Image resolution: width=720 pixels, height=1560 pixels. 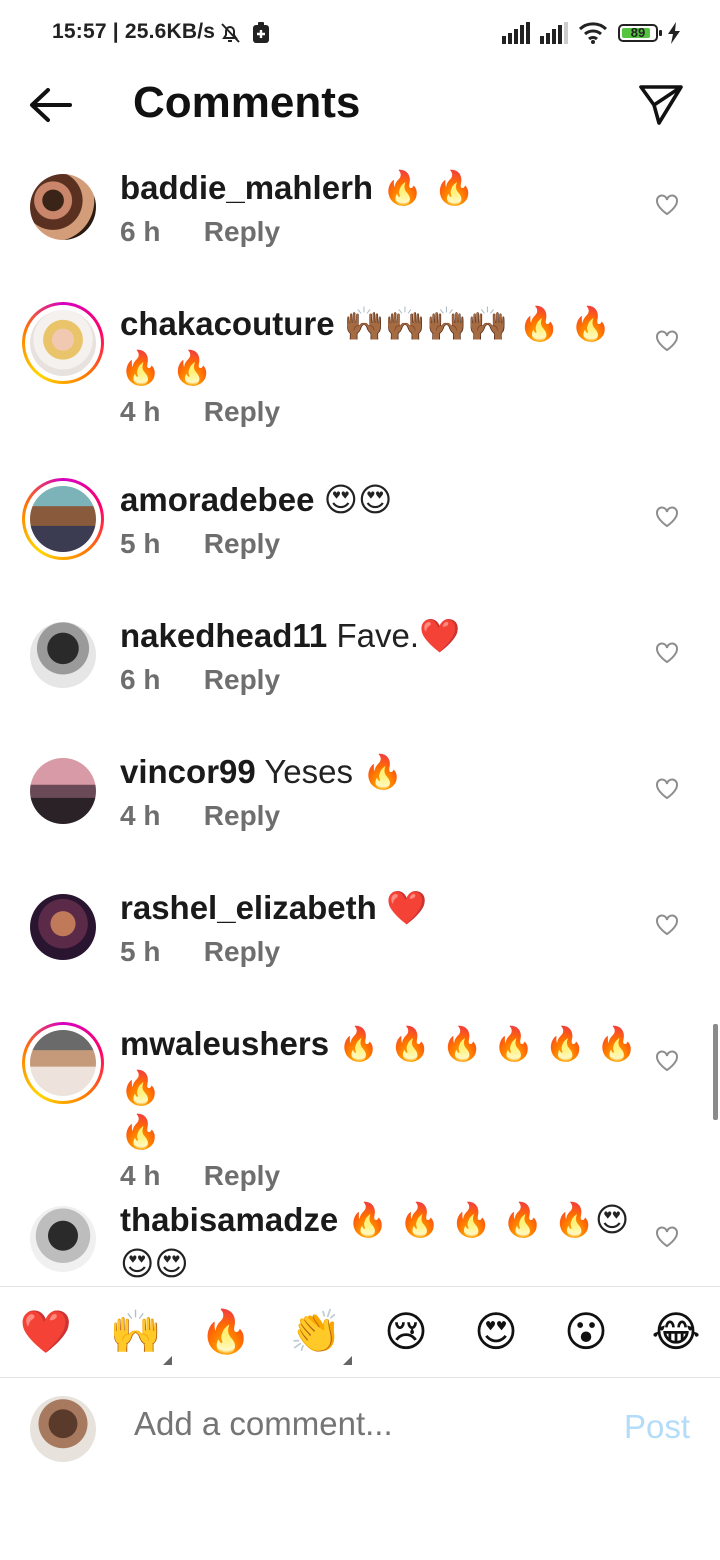 What do you see at coordinates (261, 32) in the screenshot?
I see `notification-icon` at bounding box center [261, 32].